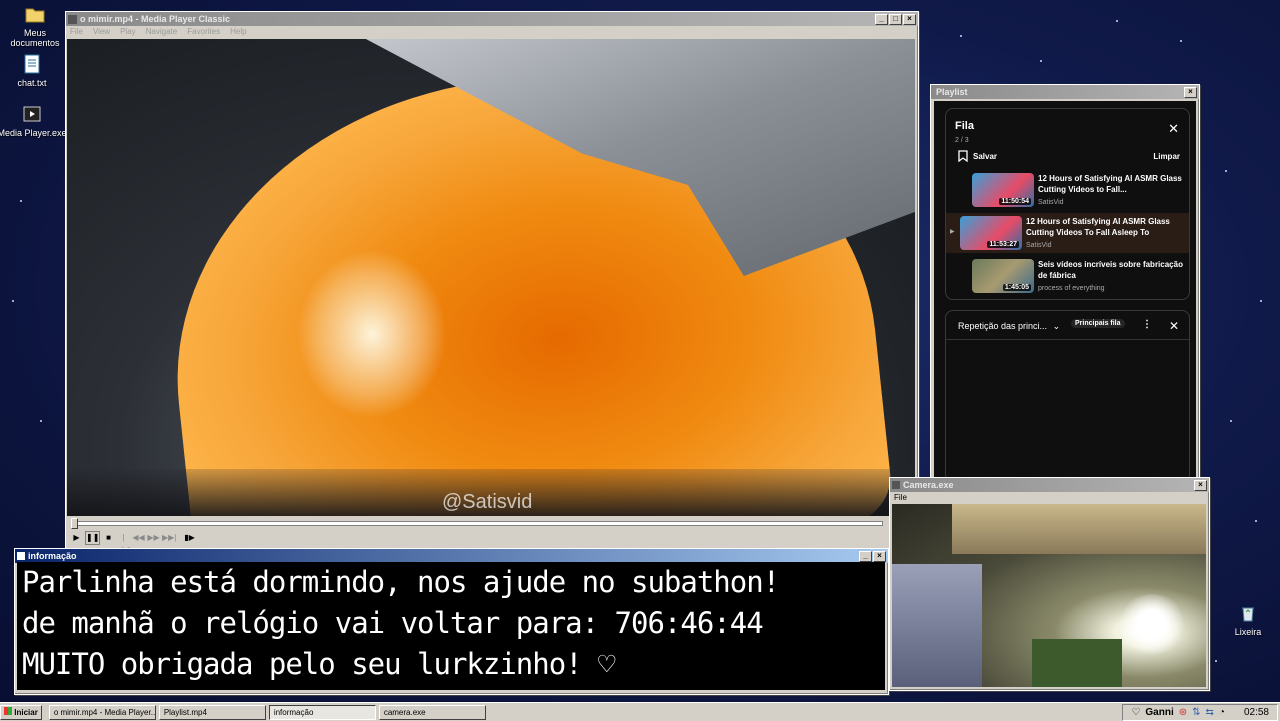 This screenshot has height=721, width=1280. What do you see at coordinates (432, 712) in the screenshot?
I see `task-camera: camera.exe` at bounding box center [432, 712].